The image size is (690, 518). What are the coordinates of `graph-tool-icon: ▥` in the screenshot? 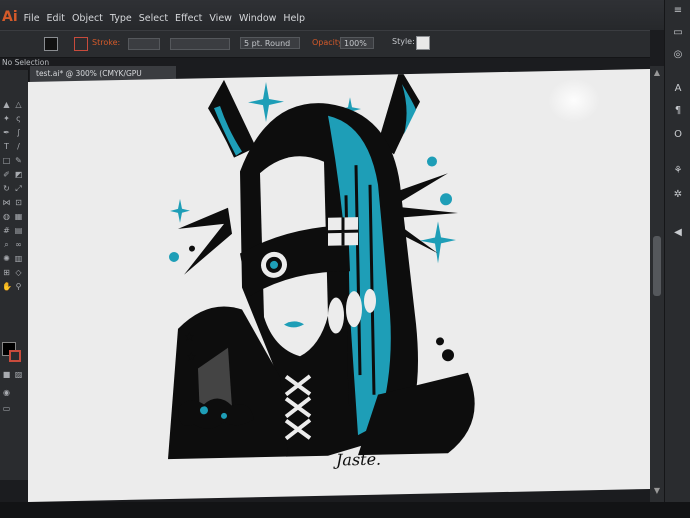 It's located at (18, 258).